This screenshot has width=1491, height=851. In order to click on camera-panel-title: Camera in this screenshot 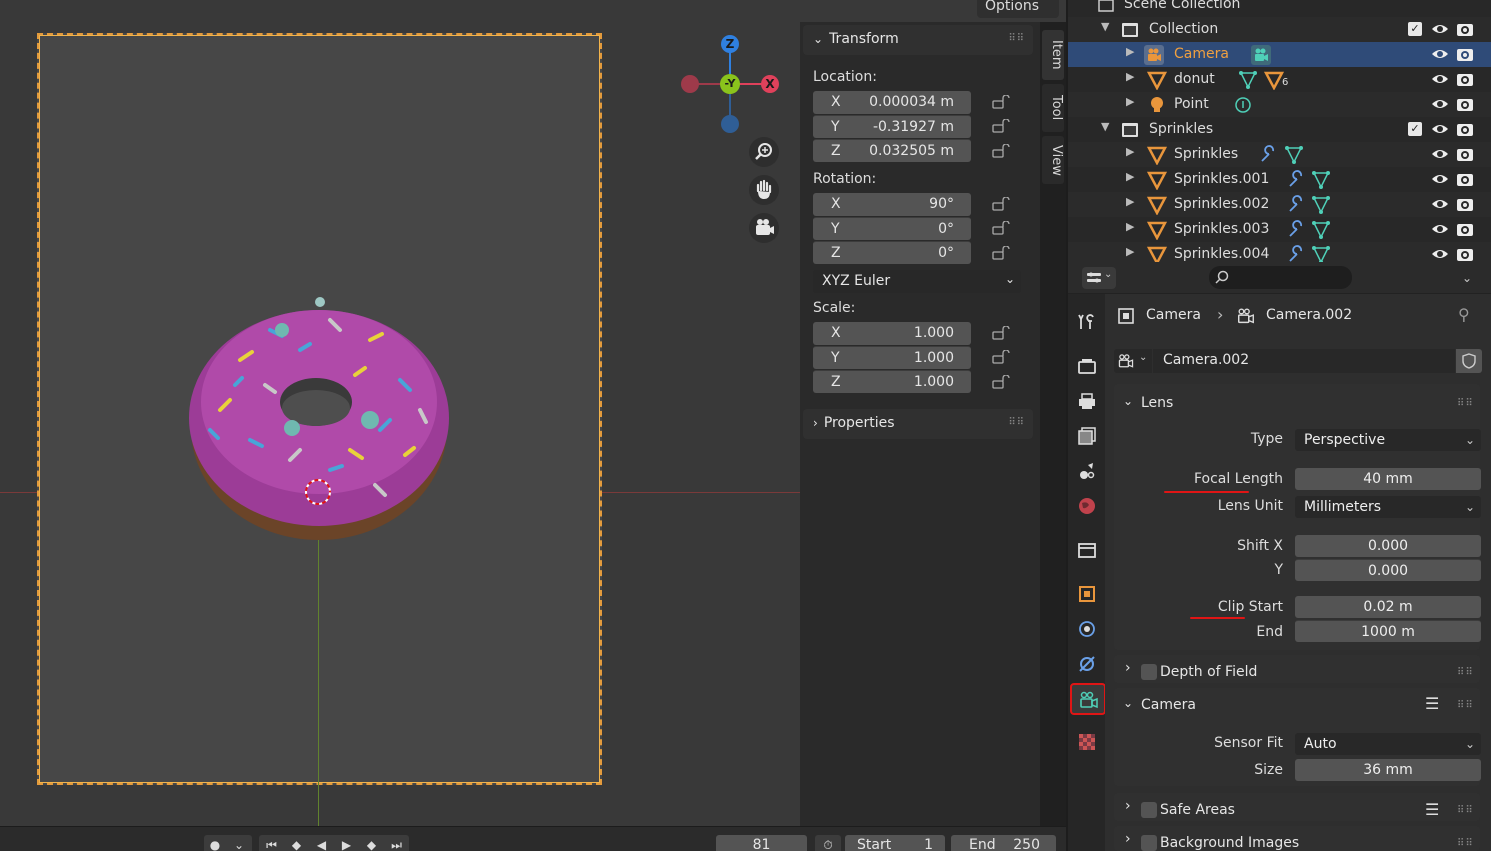, I will do `click(1168, 705)`.